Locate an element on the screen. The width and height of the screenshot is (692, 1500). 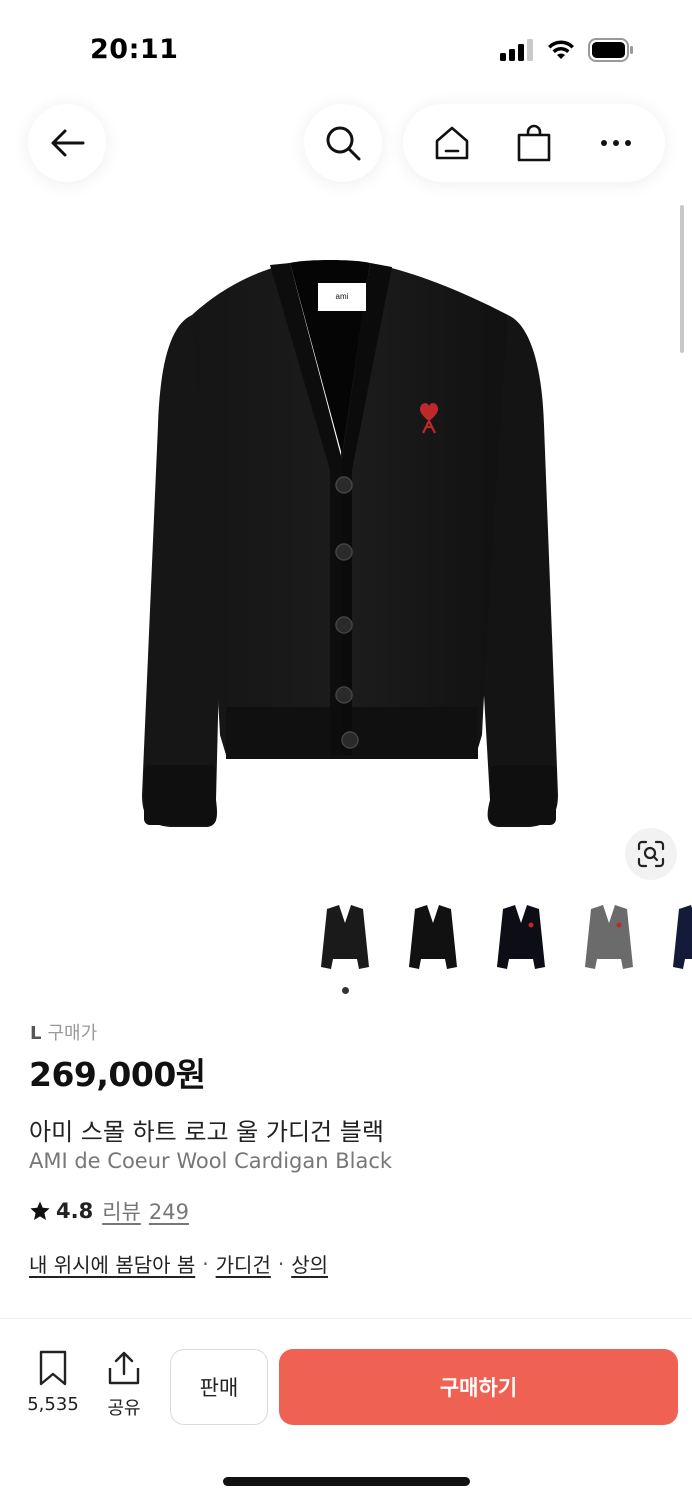
product-price: 269,000원 is located at coordinates (117, 1074).